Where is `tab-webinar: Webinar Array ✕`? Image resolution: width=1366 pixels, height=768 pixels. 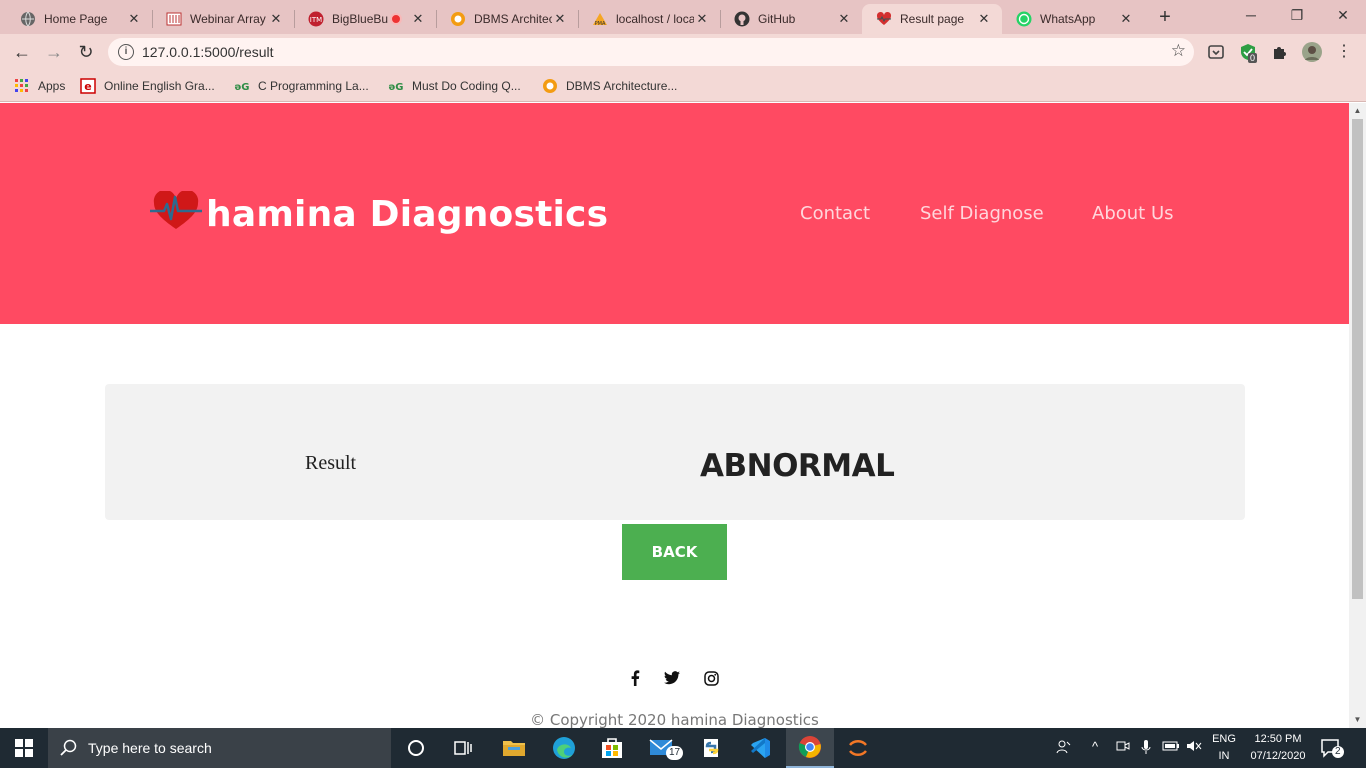
tab-webinar: Webinar Array ✕ is located at coordinates (223, 19).